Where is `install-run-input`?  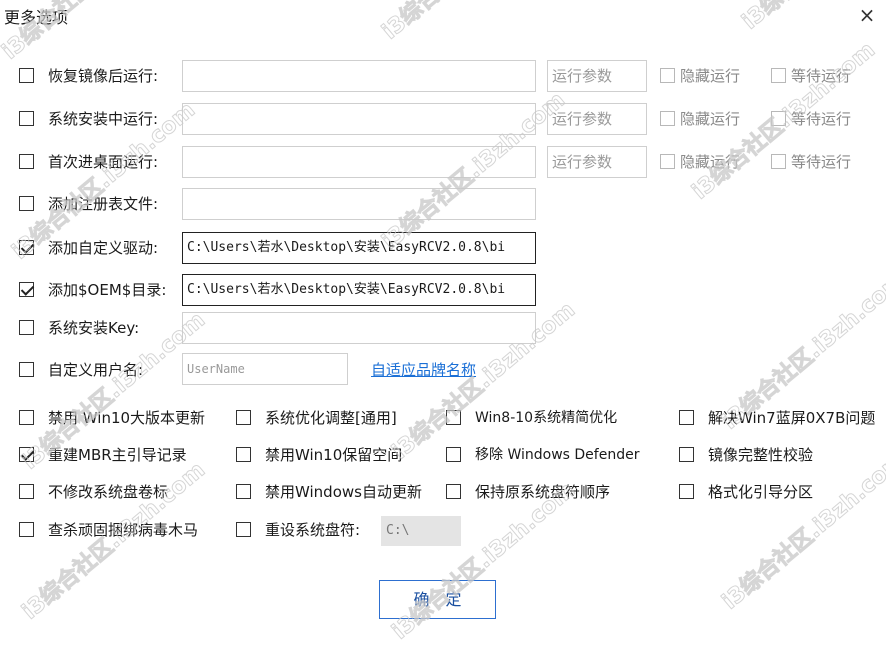
install-run-input is located at coordinates (359, 119).